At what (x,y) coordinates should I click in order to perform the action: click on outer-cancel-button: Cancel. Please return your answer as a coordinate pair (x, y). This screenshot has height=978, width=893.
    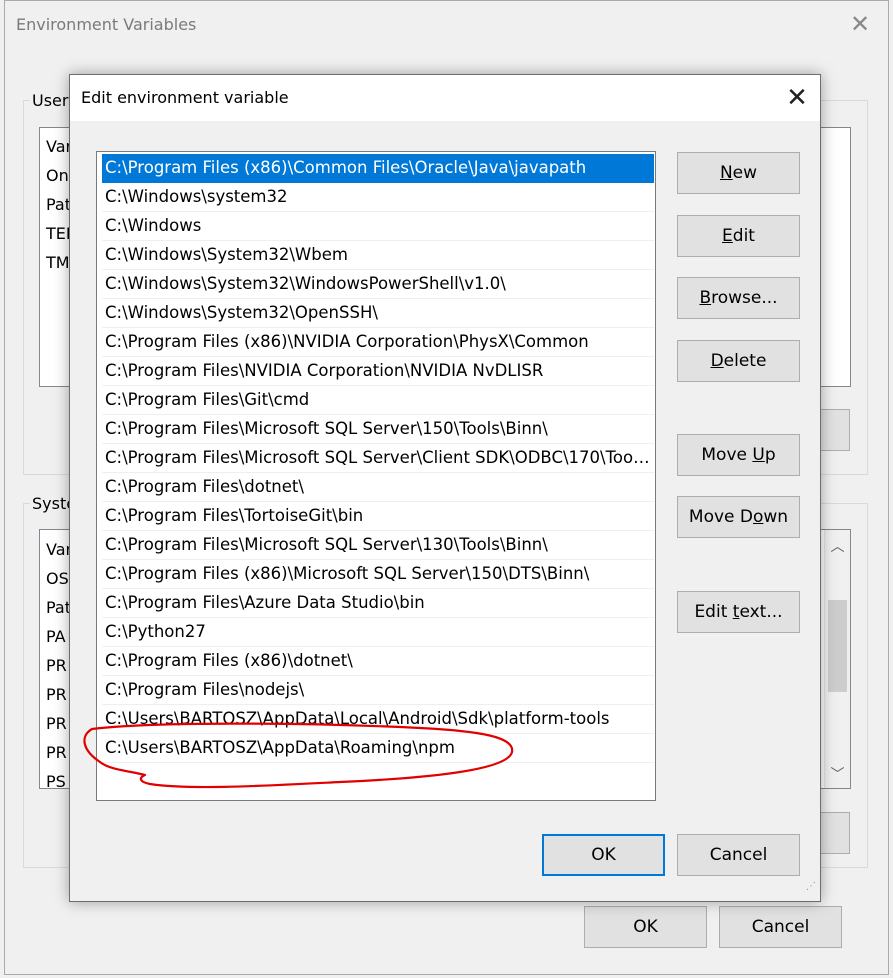
    Looking at the image, I should click on (780, 927).